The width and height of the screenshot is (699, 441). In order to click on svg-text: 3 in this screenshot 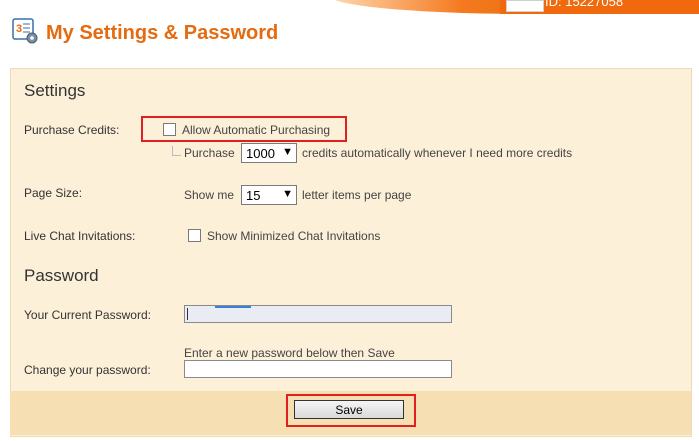, I will do `click(19, 29)`.